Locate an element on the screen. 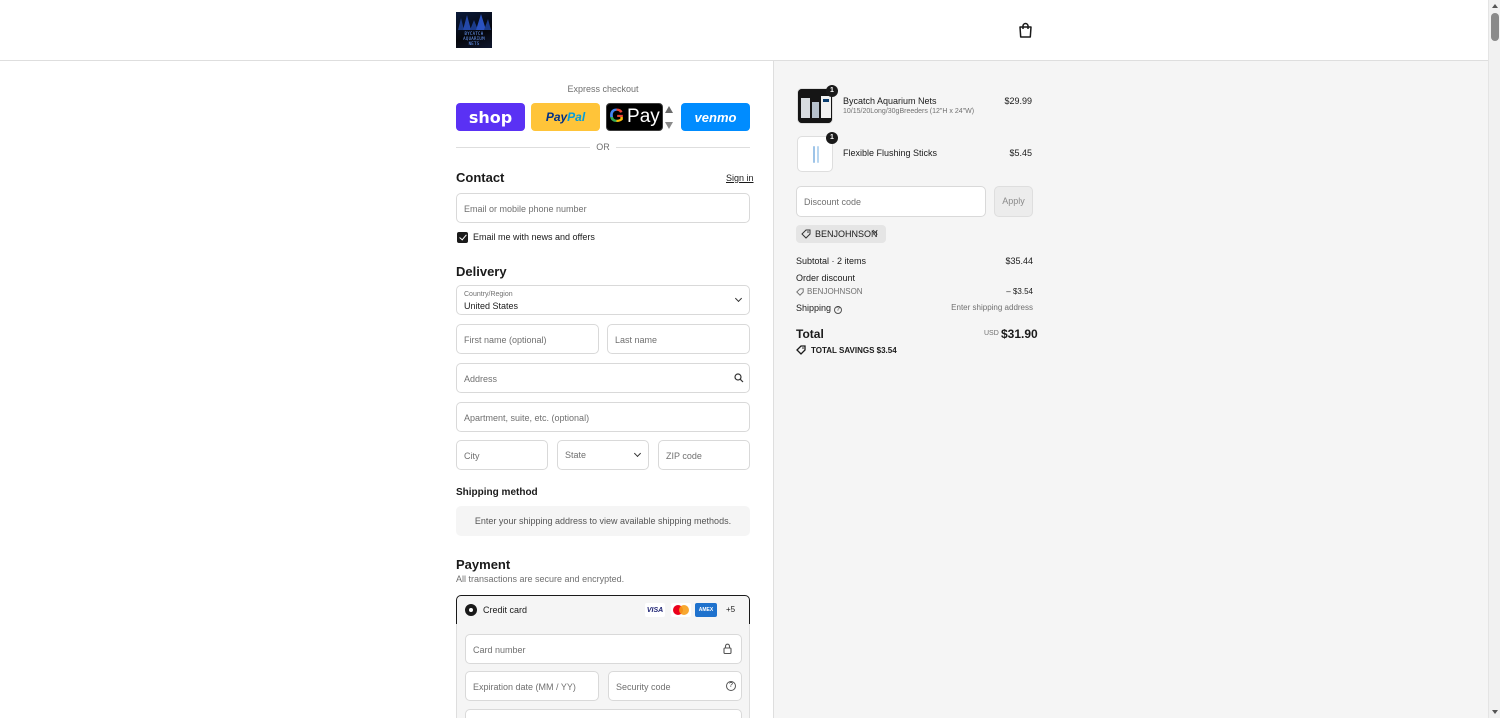  express-prev-arrow-icon is located at coordinates (669, 109).